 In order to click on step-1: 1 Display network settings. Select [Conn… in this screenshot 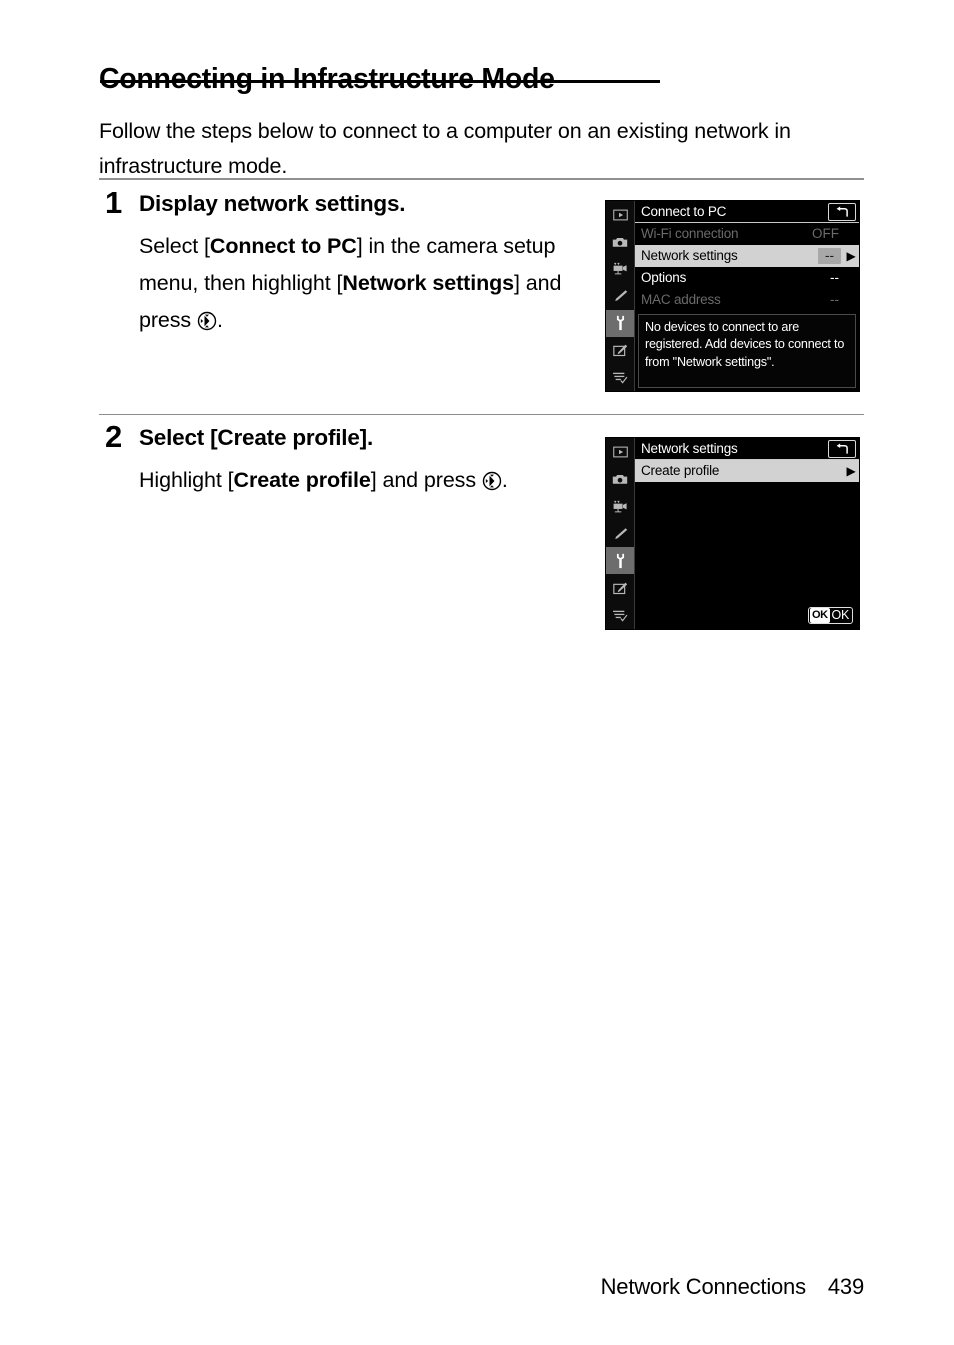, I will do `click(349, 262)`.